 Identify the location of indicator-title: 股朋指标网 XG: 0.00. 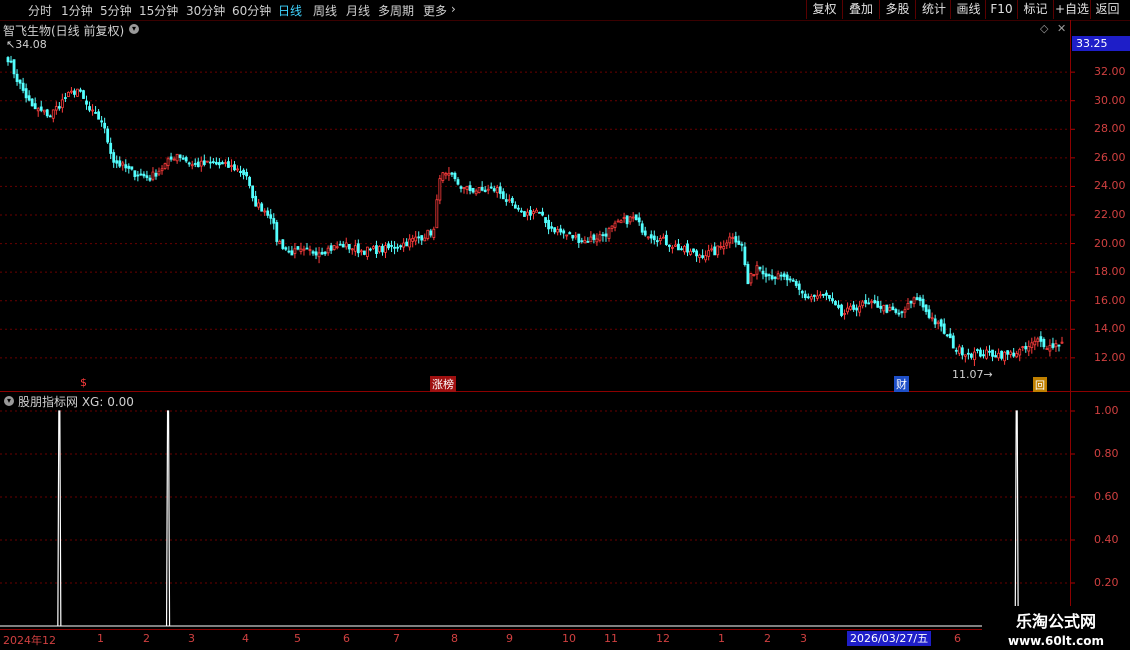
(76, 402).